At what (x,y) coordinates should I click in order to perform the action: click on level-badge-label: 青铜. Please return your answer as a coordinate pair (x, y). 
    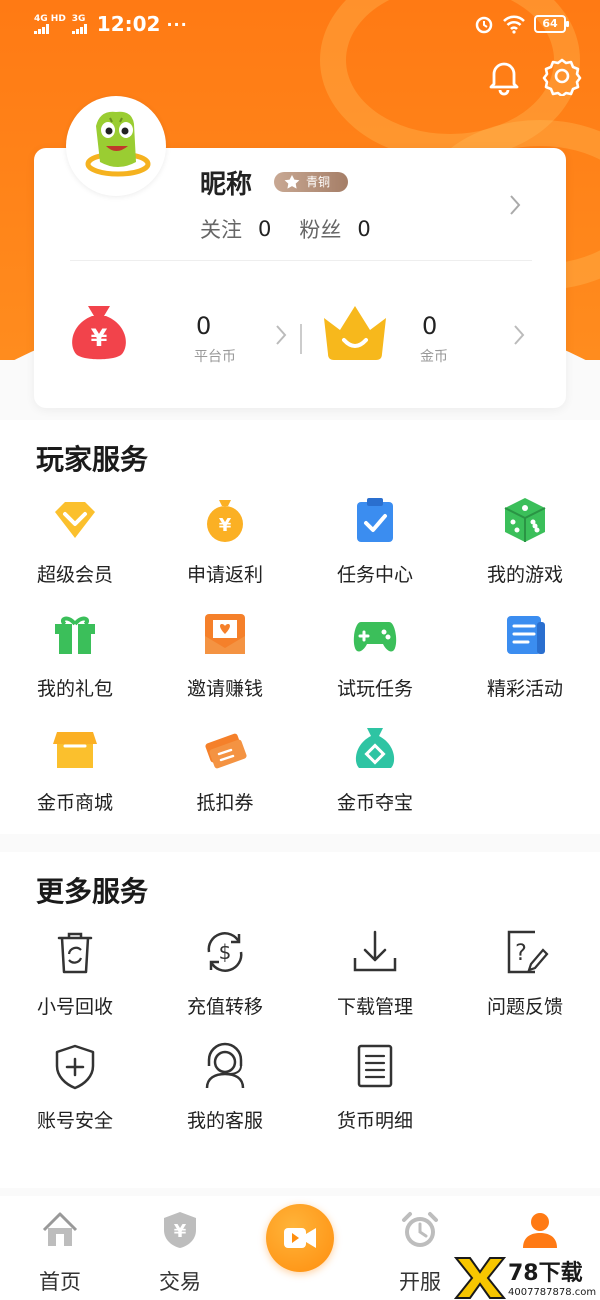
    Looking at the image, I should click on (318, 182).